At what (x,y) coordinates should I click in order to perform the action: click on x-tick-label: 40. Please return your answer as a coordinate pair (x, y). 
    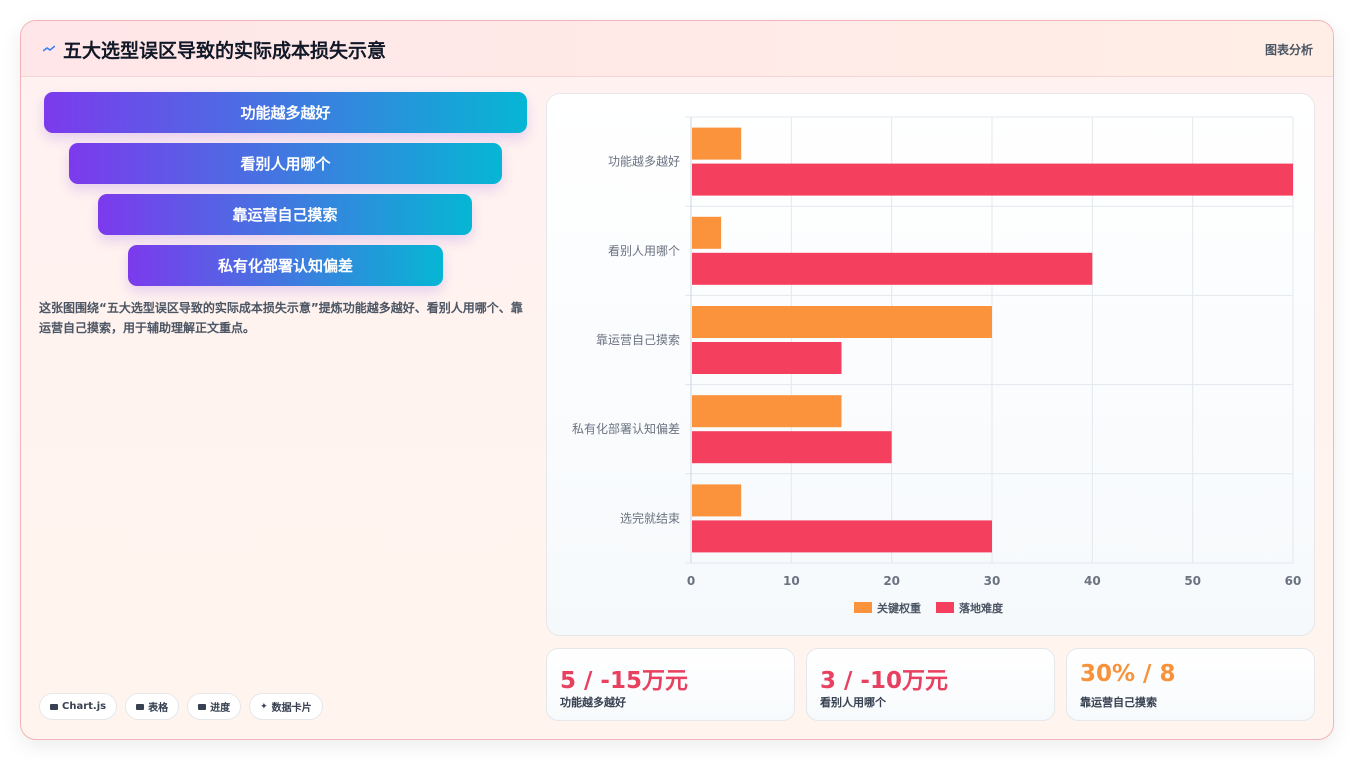
    Looking at the image, I should click on (1092, 581).